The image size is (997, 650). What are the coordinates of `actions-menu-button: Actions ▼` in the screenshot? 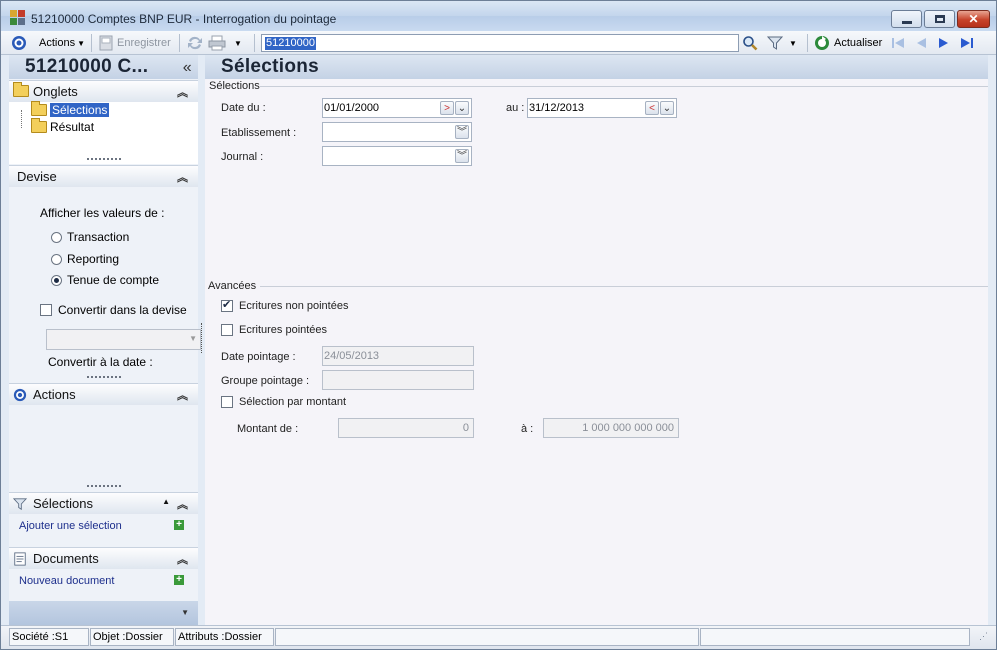 It's located at (62, 43).